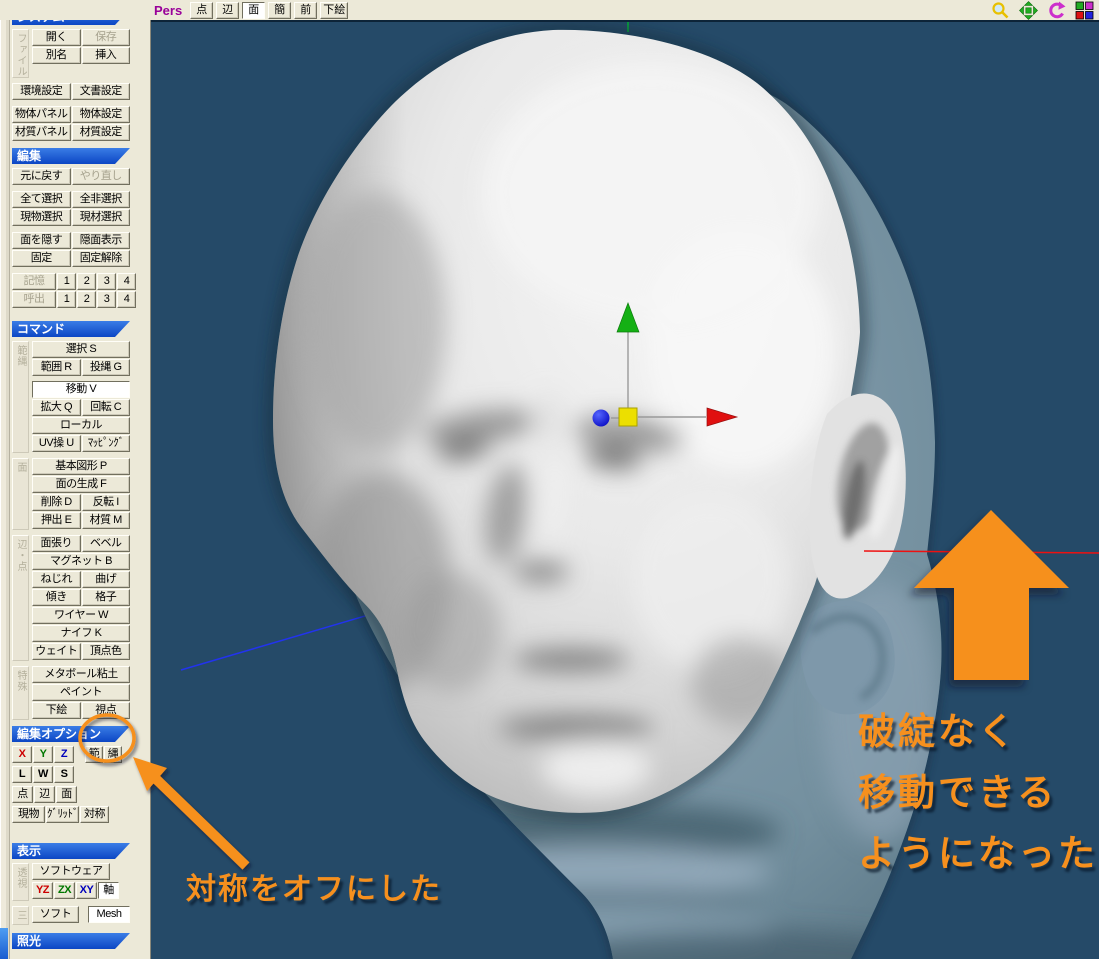 The width and height of the screenshot is (1099, 959). I want to click on sidebar-button: ローカル, so click(81, 425).